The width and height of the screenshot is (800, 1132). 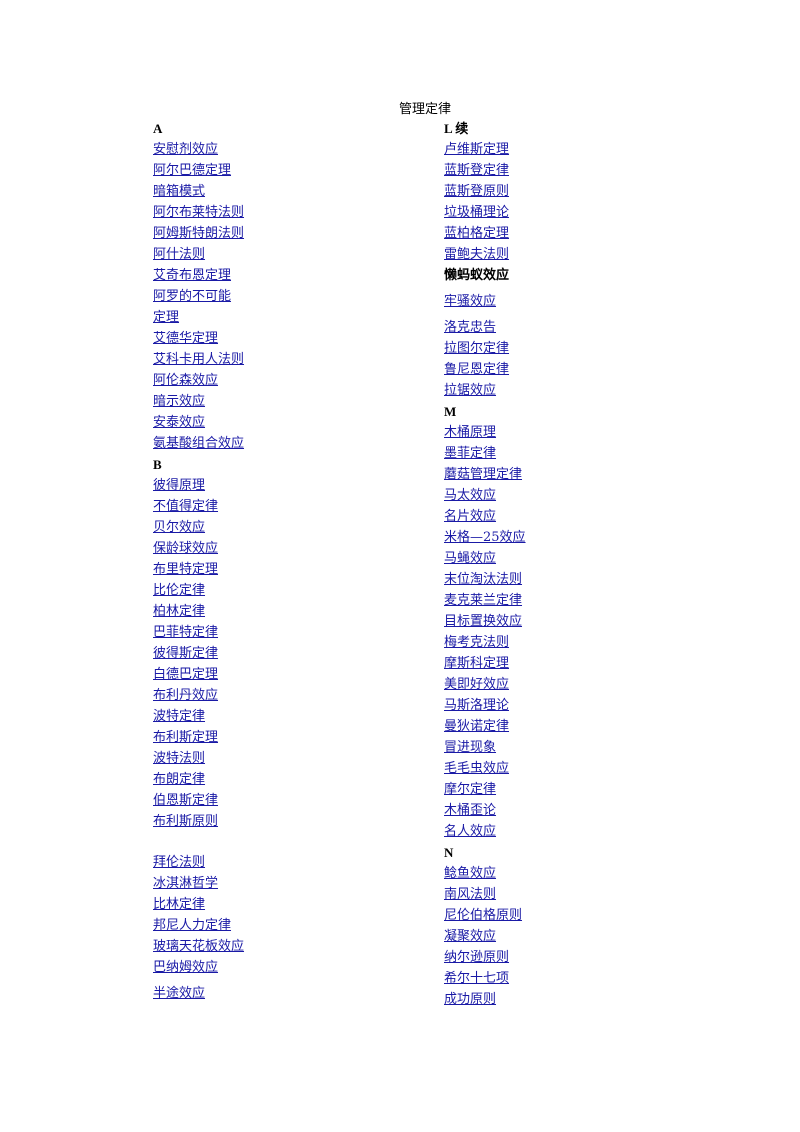 I want to click on law-link: 马蝇效应, so click(x=470, y=558).